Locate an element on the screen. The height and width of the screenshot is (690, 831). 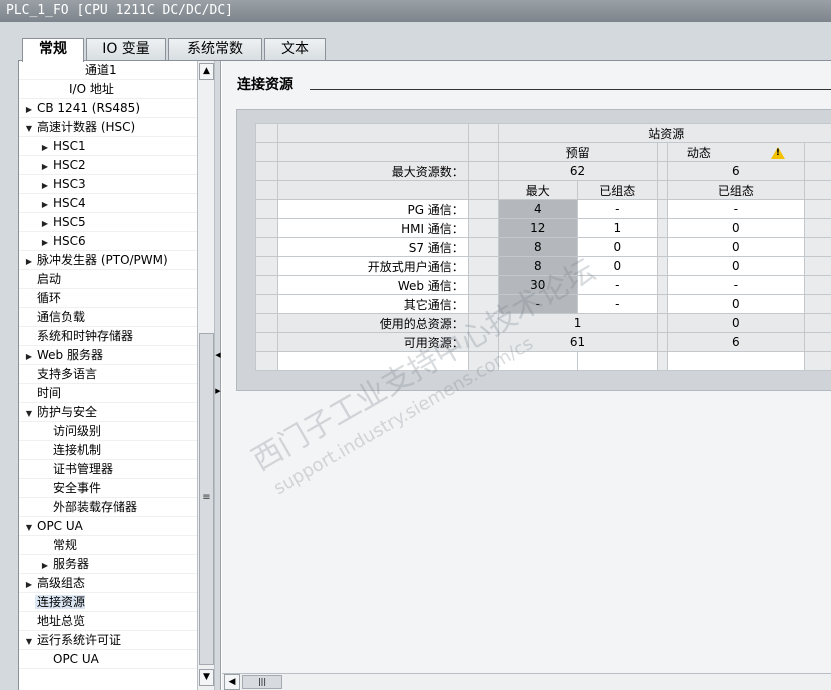
tree-item: ▶ HSC4 is located at coordinates (108, 203).